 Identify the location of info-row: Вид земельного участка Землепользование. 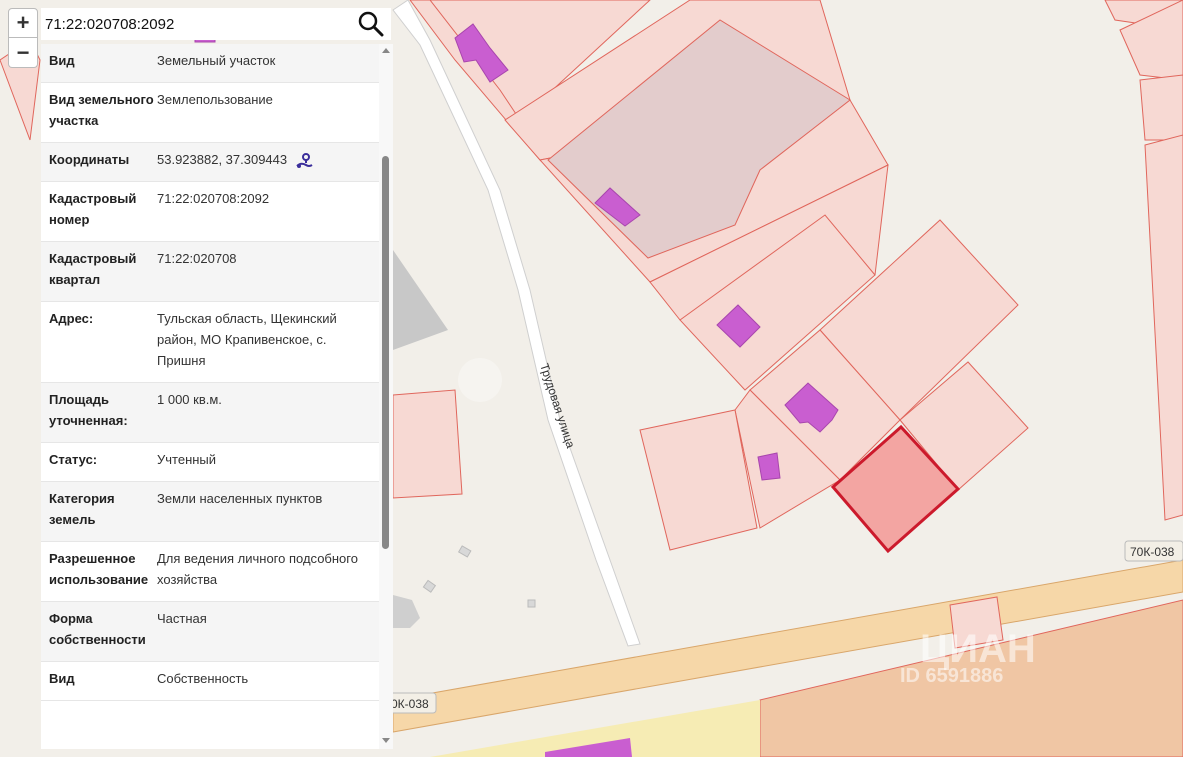
(210, 113).